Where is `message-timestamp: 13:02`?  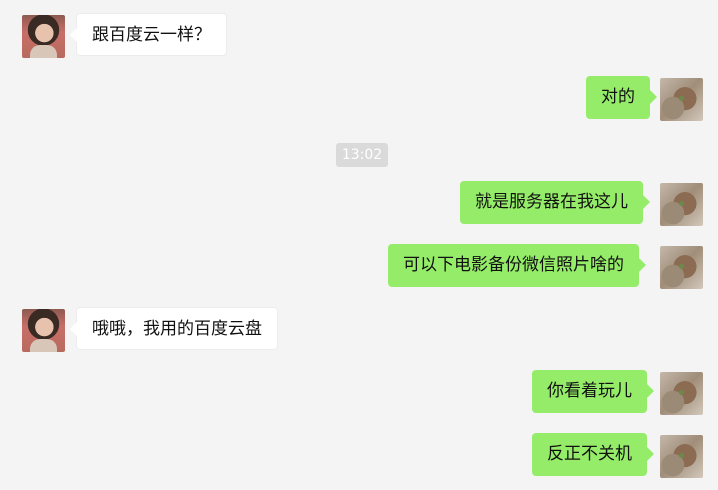 message-timestamp: 13:02 is located at coordinates (362, 155).